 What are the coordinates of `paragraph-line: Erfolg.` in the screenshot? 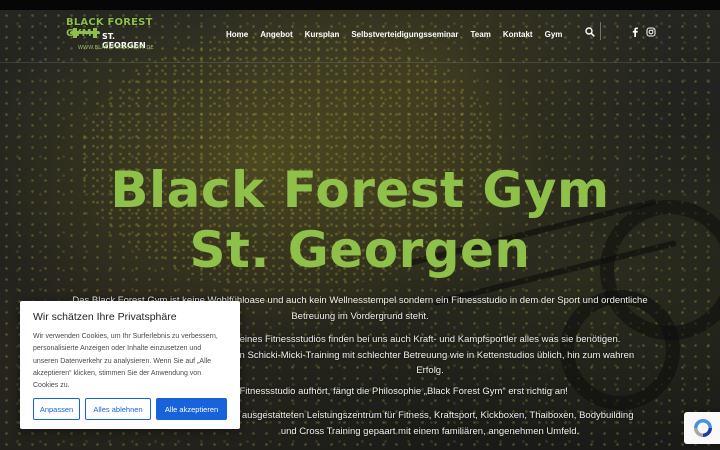 It's located at (430, 370).